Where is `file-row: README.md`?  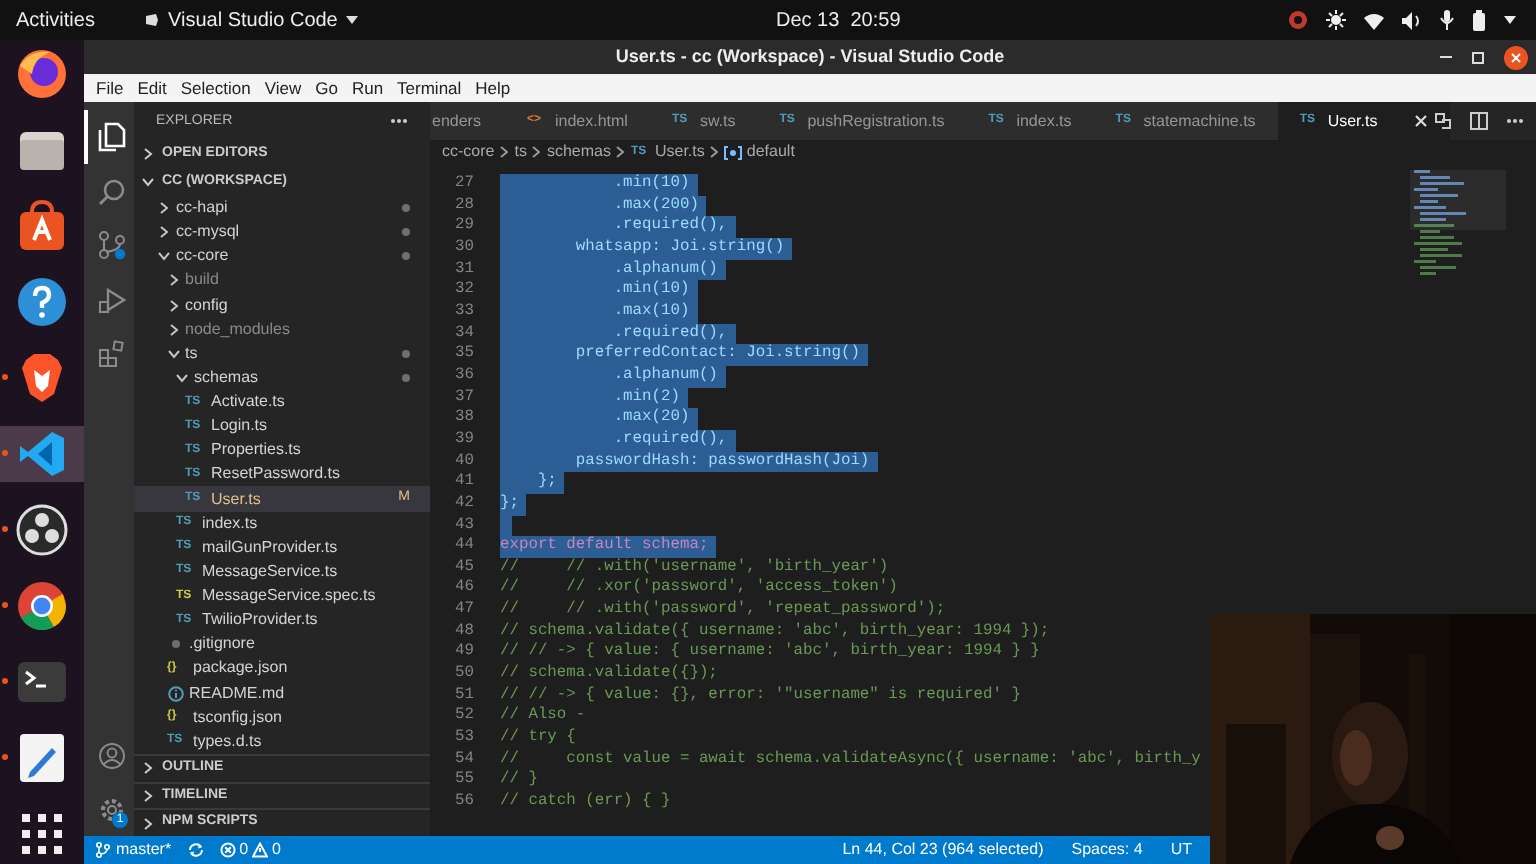 file-row: README.md is located at coordinates (282, 693).